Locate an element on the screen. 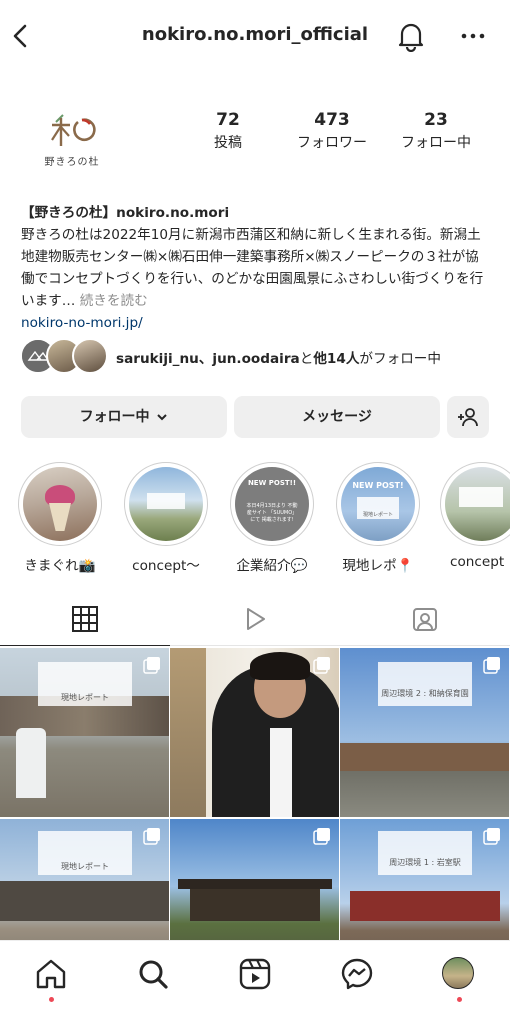  post-thumbnail: 周辺環境 1 : 岩室駅 is located at coordinates (424, 879).